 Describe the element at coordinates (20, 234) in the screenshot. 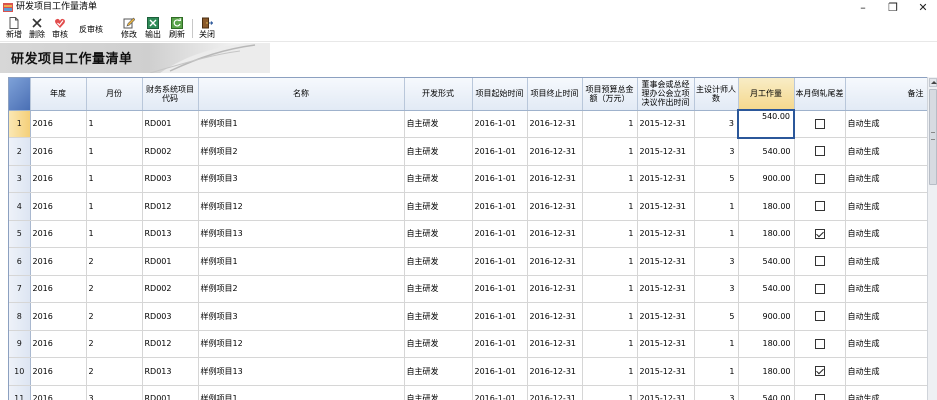

I see `row-header: 5` at that location.